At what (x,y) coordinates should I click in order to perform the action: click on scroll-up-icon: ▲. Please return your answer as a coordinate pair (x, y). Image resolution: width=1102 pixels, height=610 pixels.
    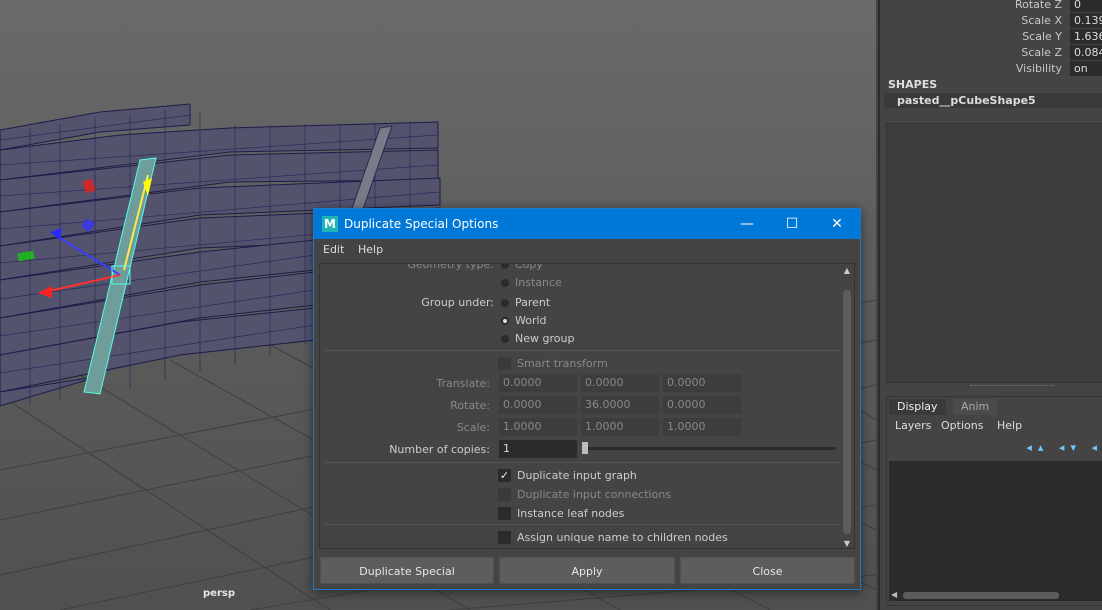
    Looking at the image, I should click on (847, 270).